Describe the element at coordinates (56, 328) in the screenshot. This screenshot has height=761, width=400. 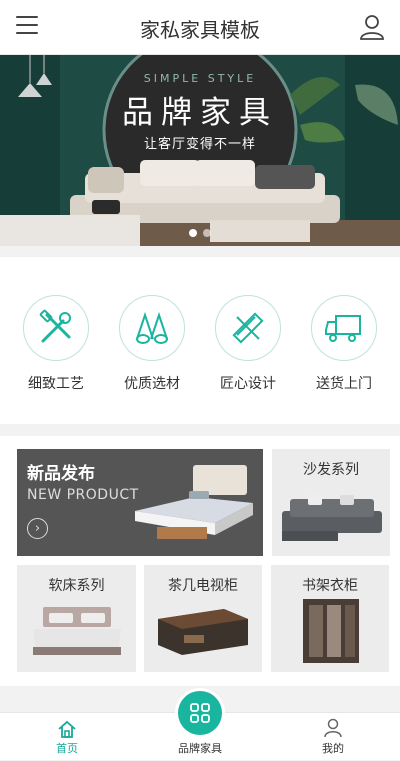
I see `tools-icon` at that location.